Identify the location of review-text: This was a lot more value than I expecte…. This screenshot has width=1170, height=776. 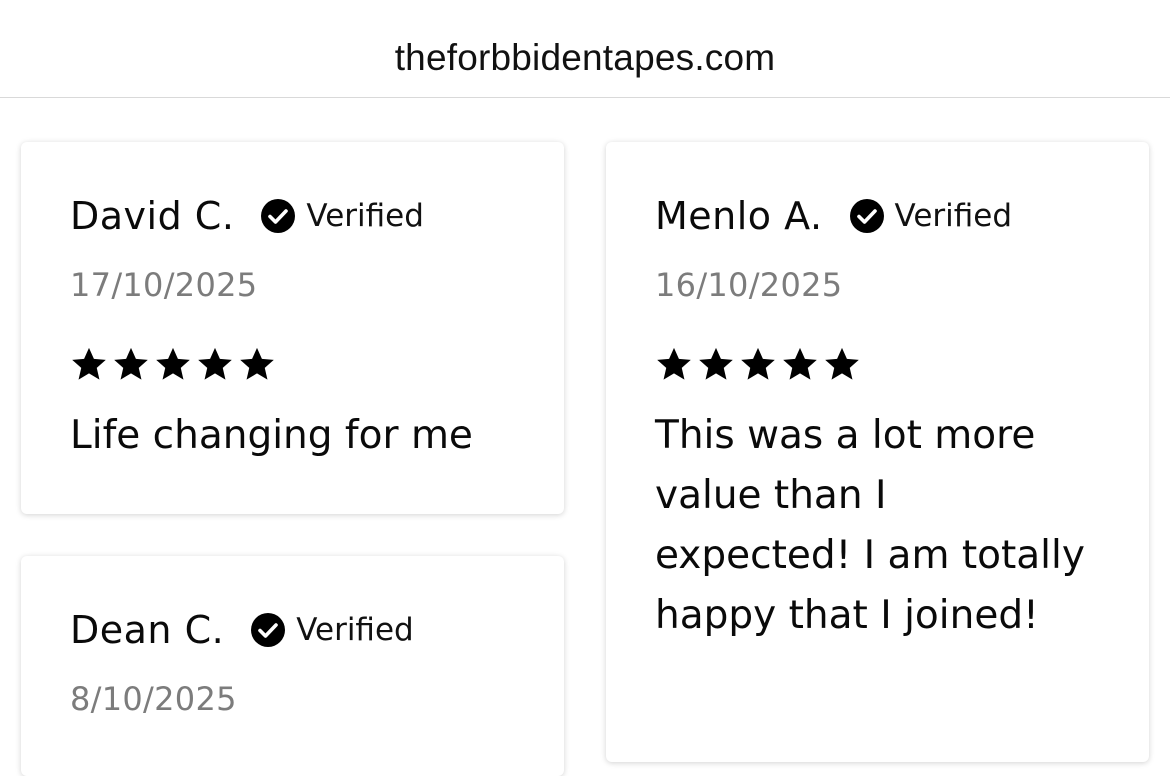
(870, 525).